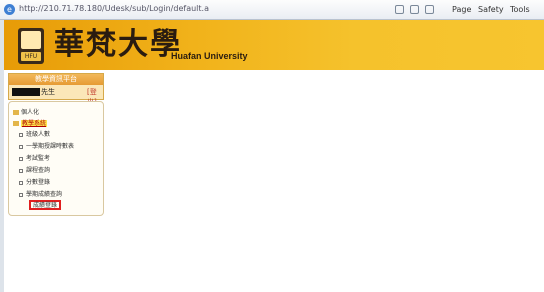 The width and height of the screenshot is (544, 292). Describe the element at coordinates (38, 134) in the screenshot. I see `menu-item-label: 班級人數` at that location.